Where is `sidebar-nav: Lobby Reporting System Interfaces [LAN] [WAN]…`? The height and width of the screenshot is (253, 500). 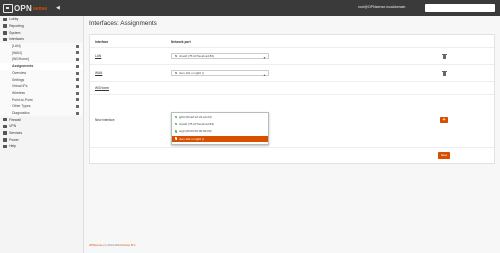
sidebar-nav: Lobby Reporting System Interfaces [LAN] [WAN]… is located at coordinates (41, 83).